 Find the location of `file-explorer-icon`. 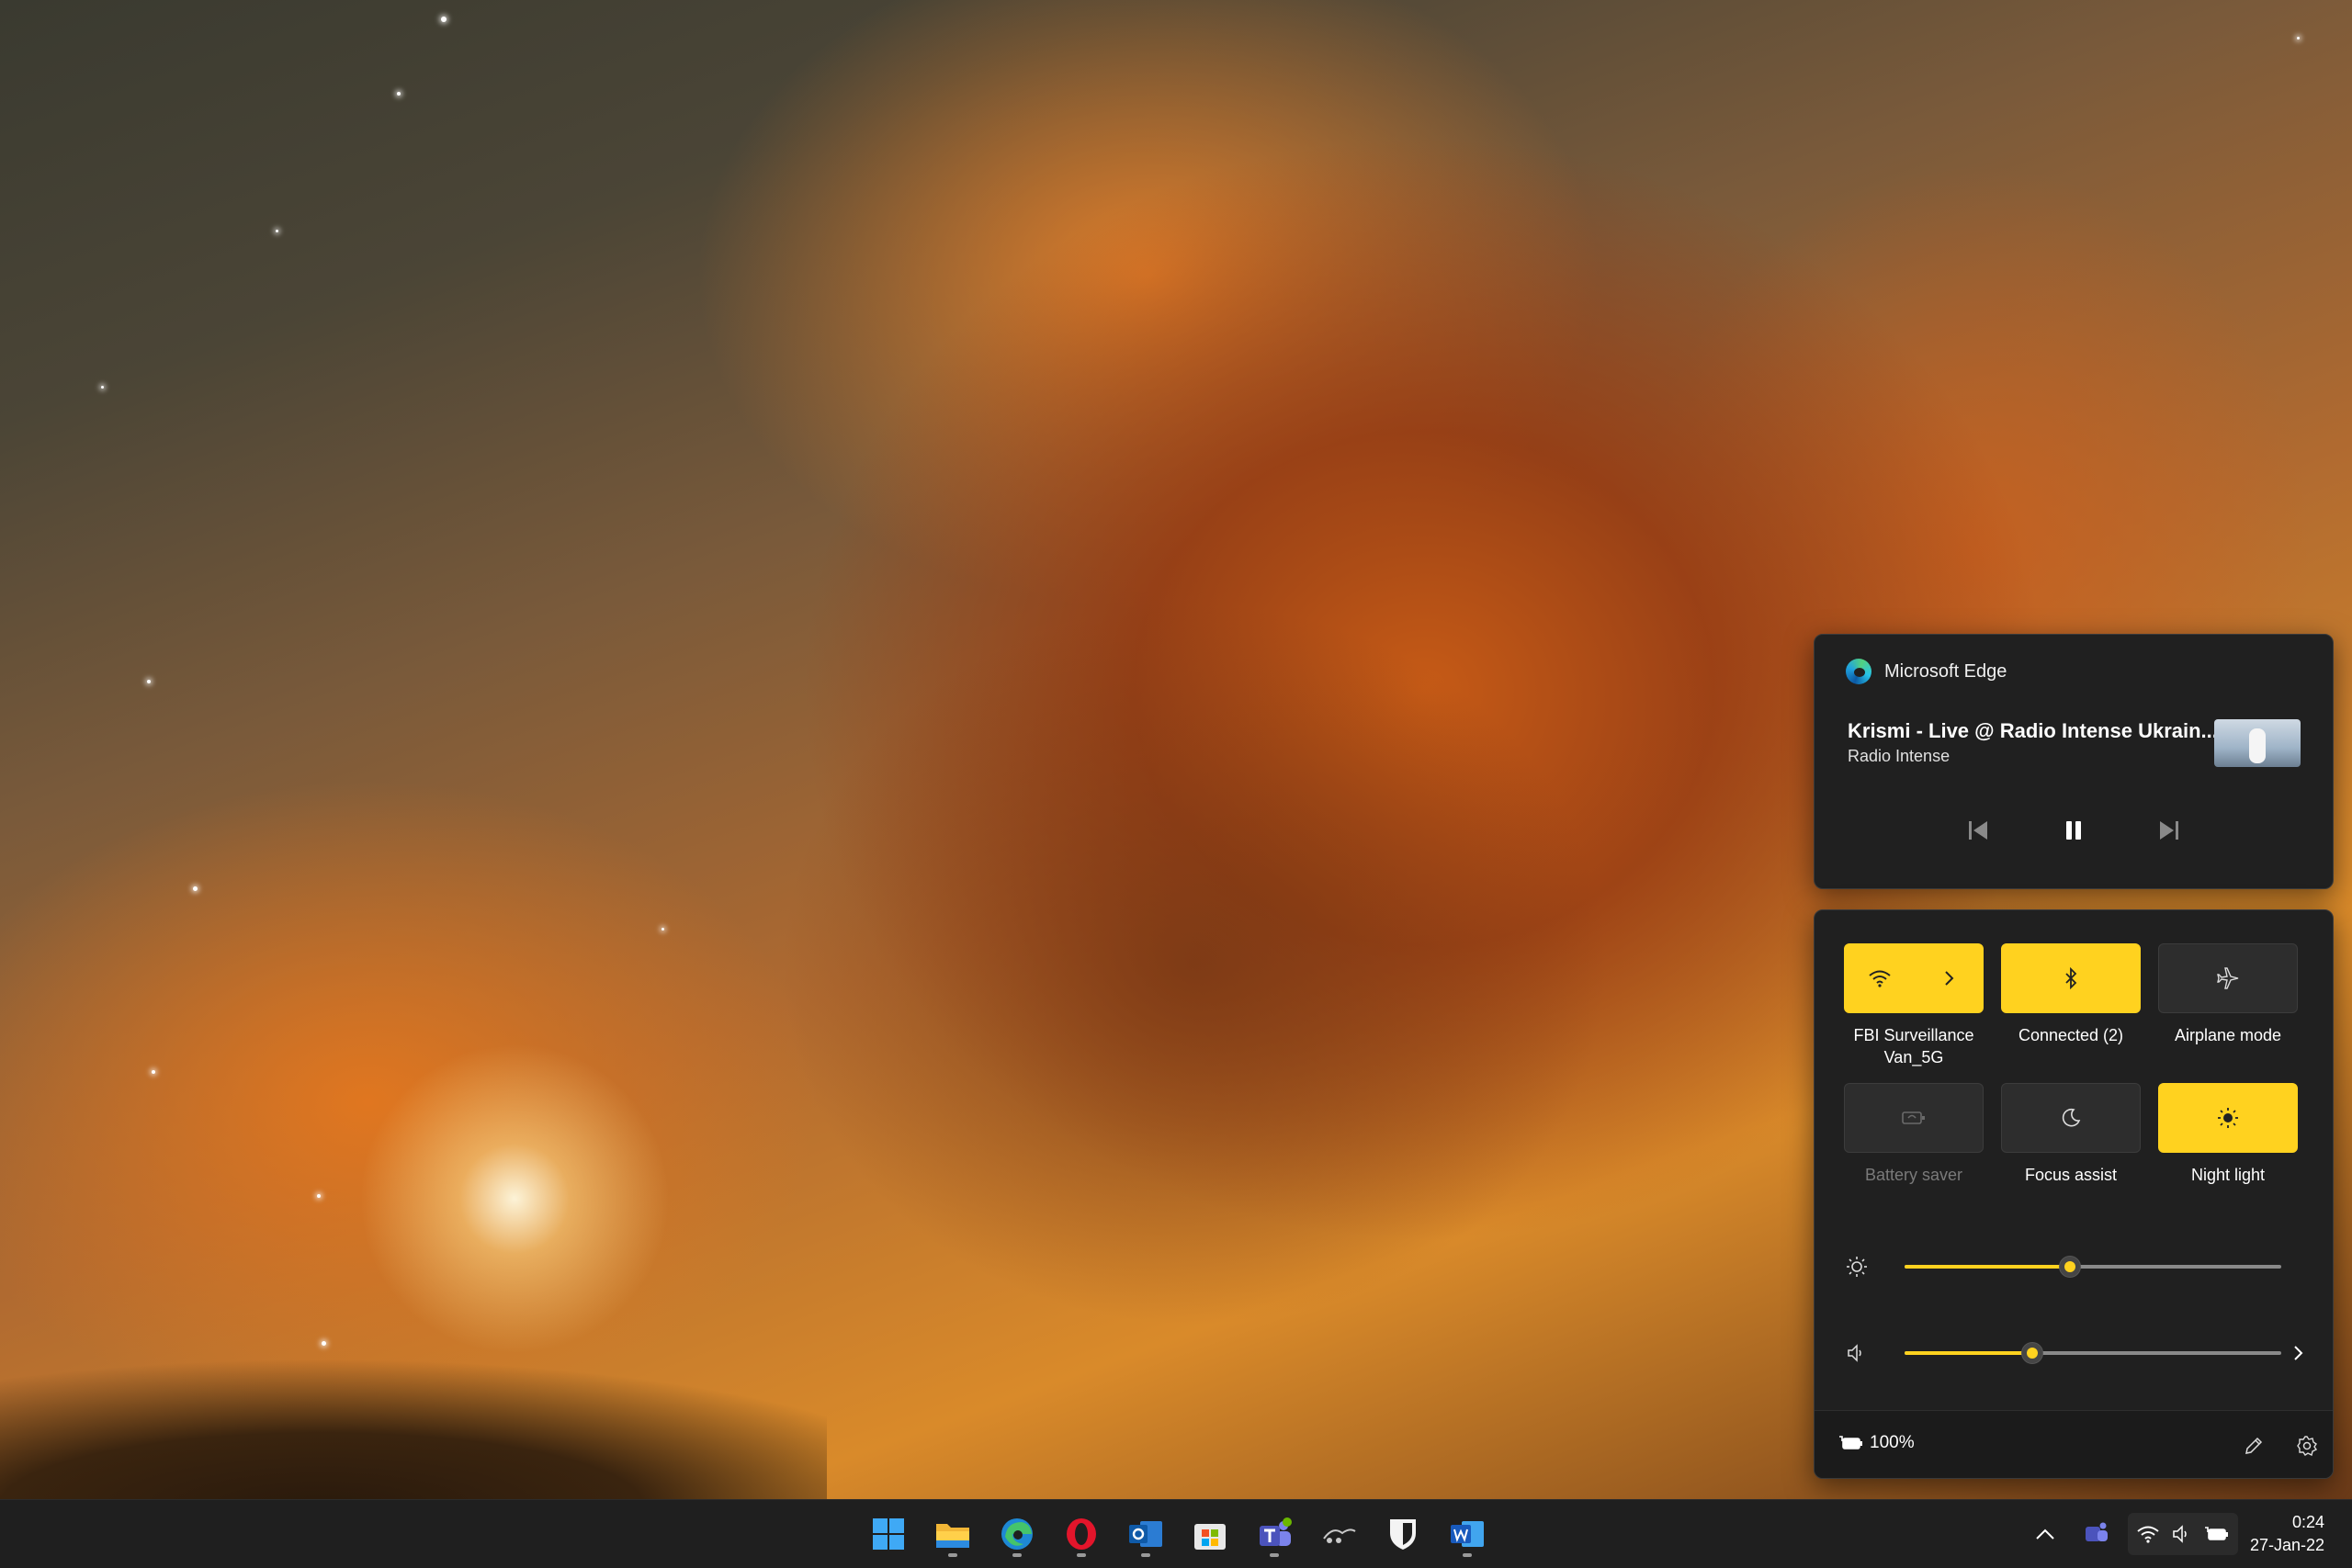

file-explorer-icon is located at coordinates (952, 1536).